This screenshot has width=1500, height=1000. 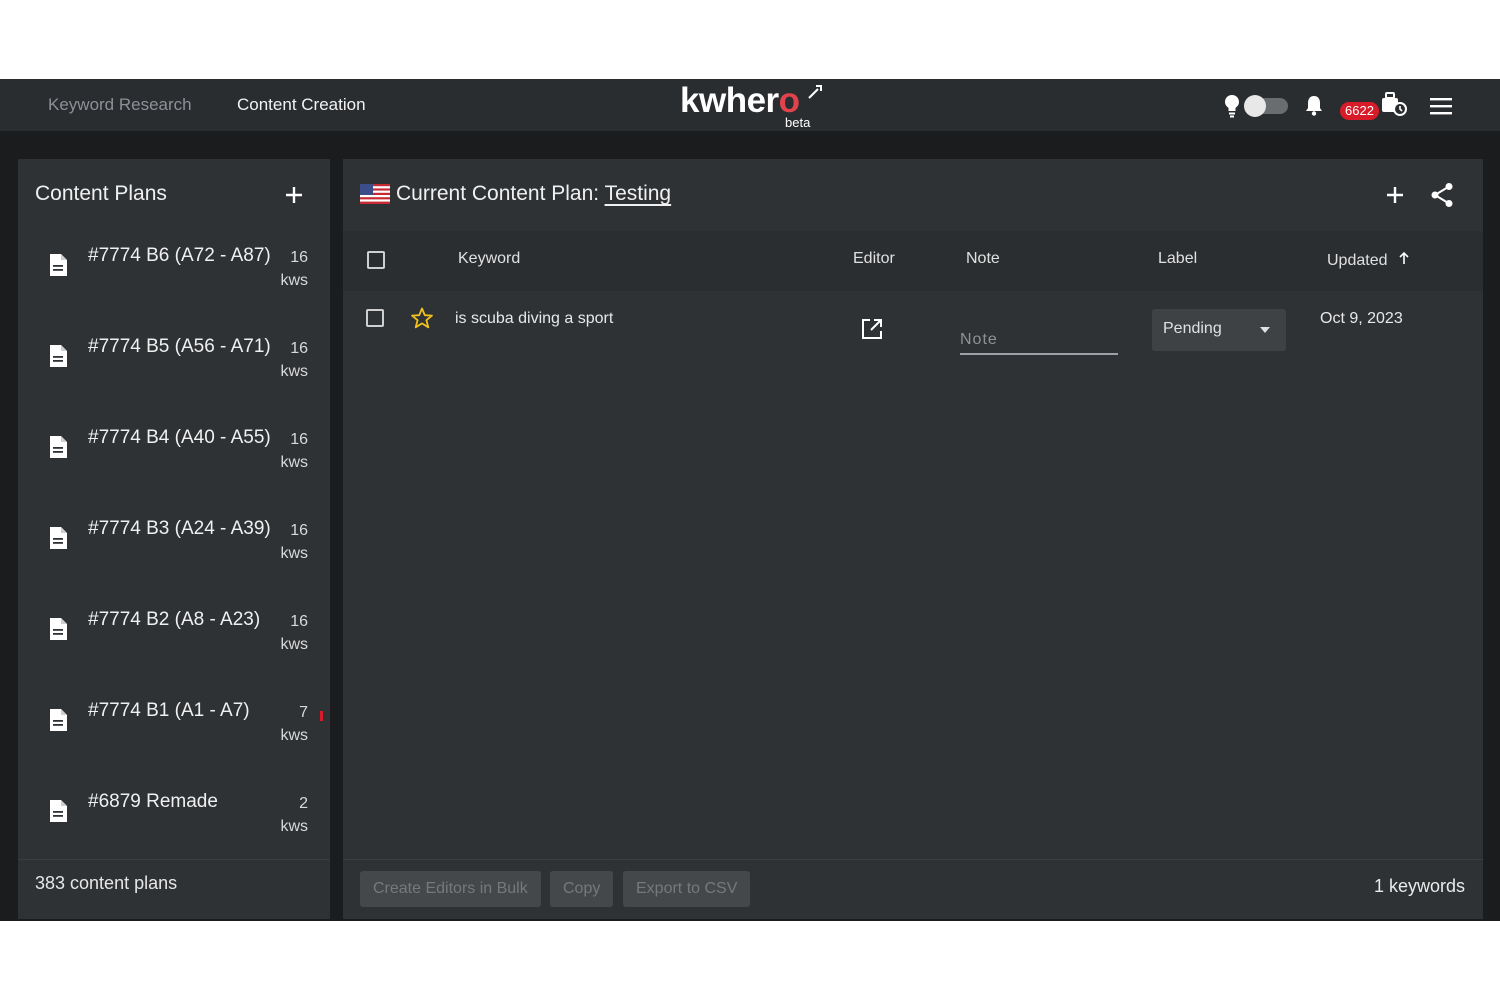 What do you see at coordinates (303, 712) in the screenshot?
I see `plan-count-value: 7` at bounding box center [303, 712].